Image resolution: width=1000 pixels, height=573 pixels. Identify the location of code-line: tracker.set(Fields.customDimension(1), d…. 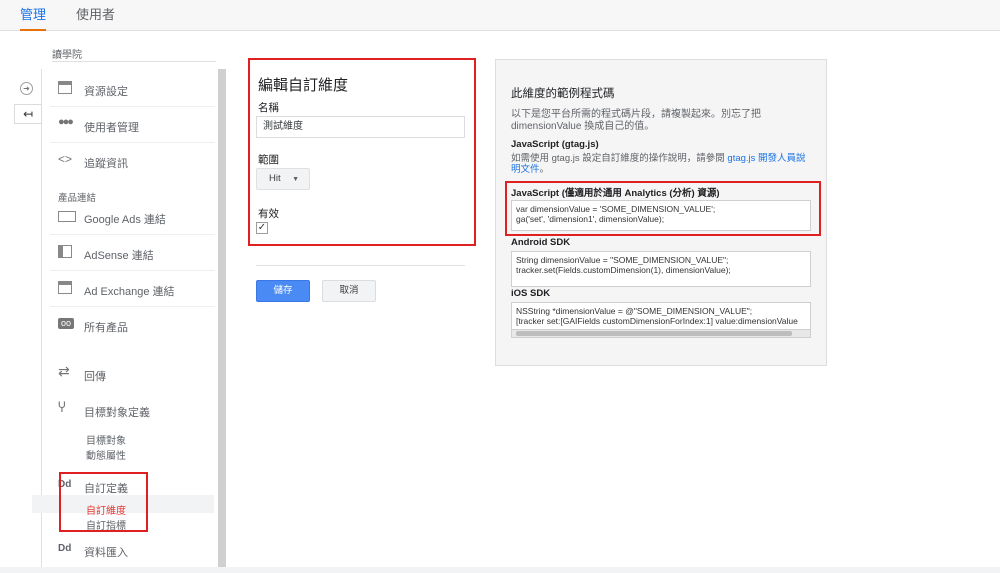
(623, 270).